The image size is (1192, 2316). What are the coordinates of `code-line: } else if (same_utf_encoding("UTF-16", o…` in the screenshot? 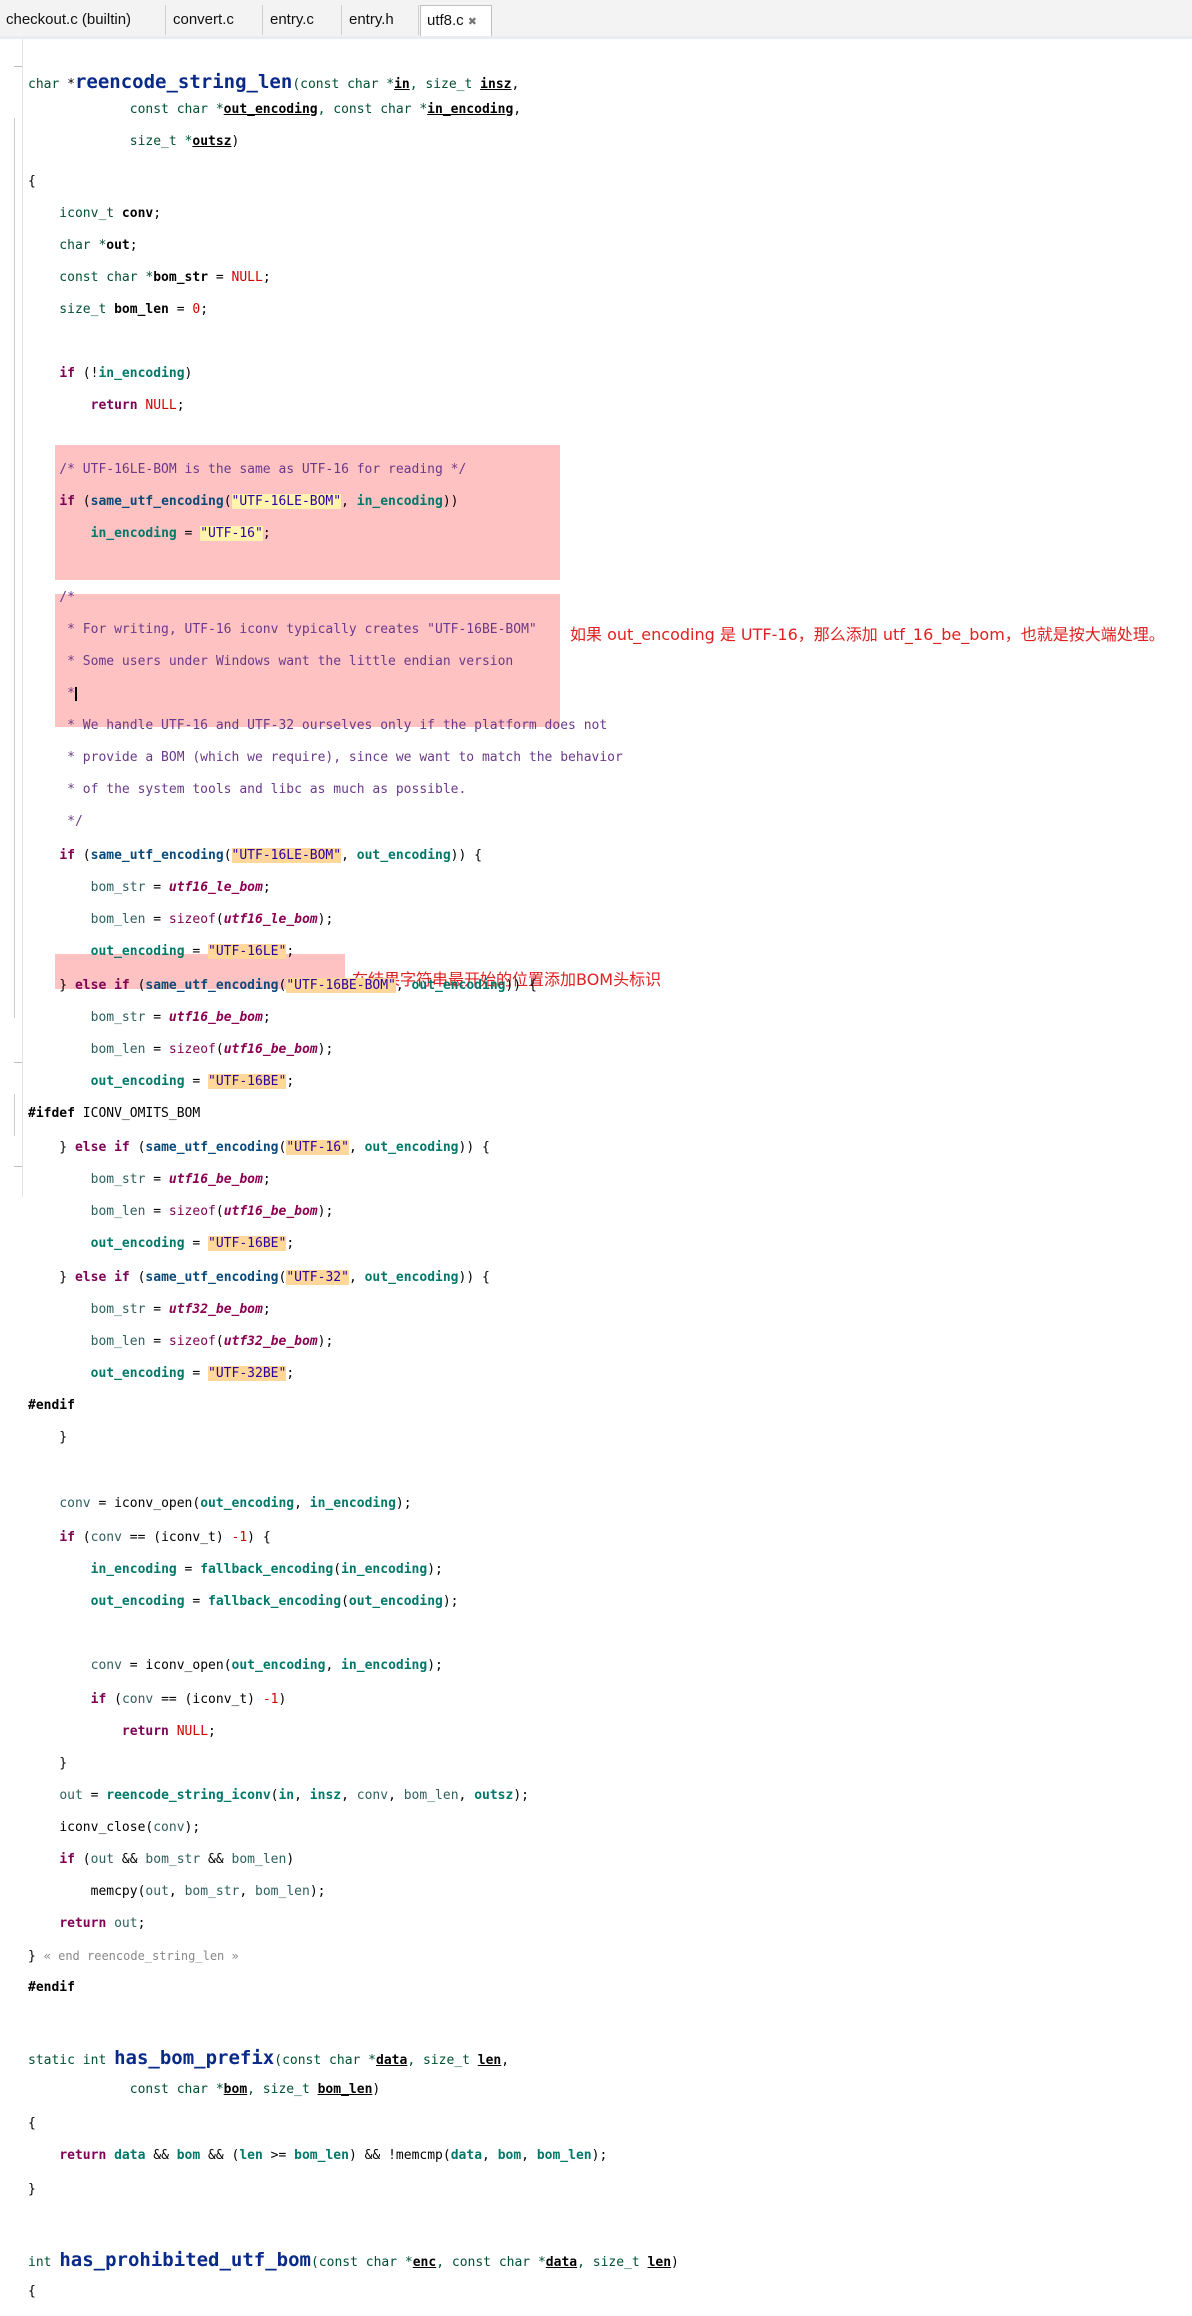 It's located at (259, 1147).